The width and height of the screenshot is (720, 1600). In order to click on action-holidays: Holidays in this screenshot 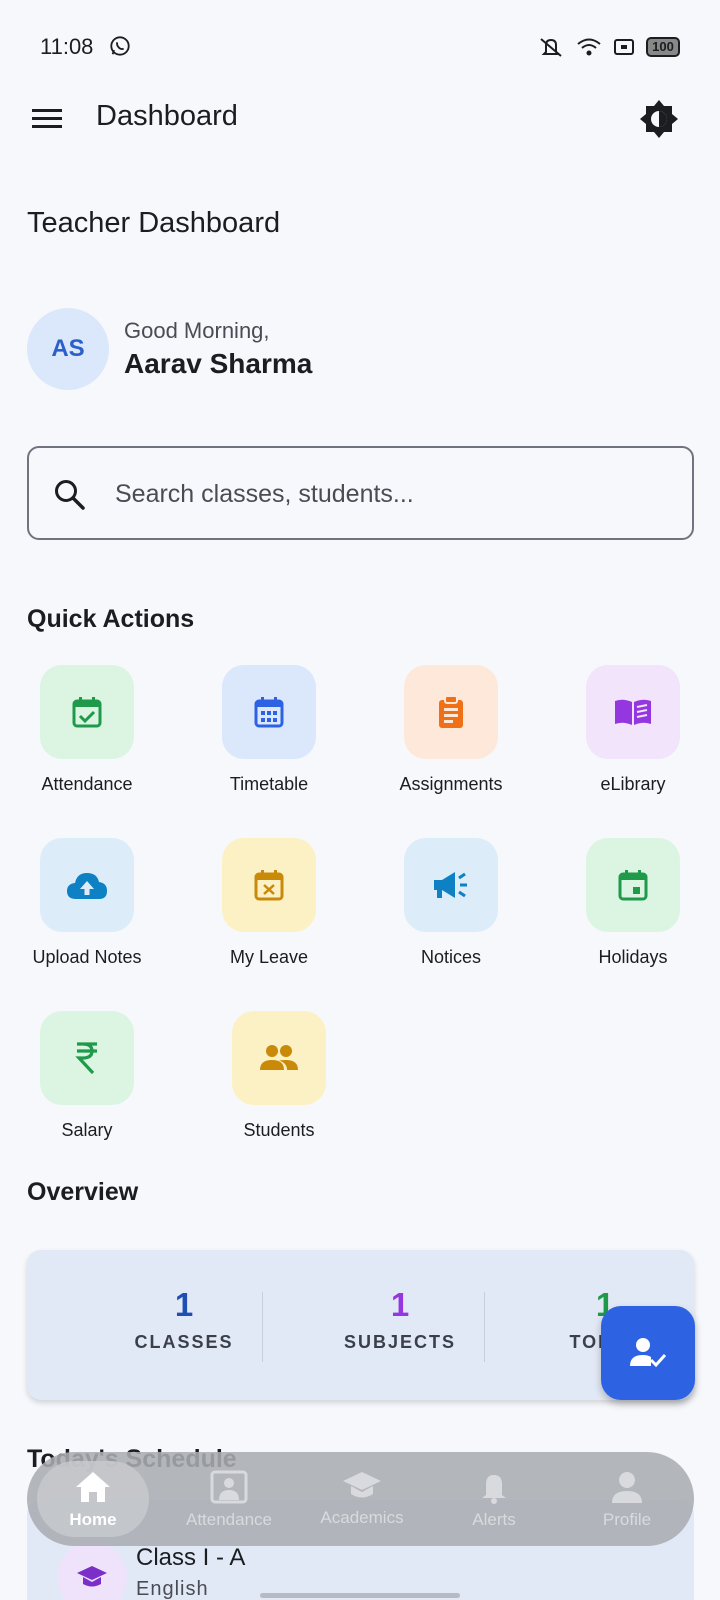, I will do `click(633, 903)`.